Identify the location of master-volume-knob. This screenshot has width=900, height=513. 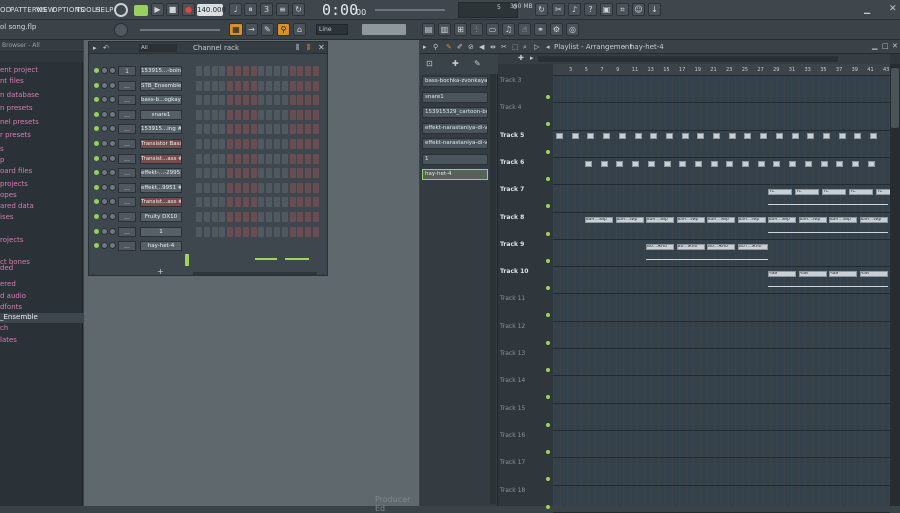
(121, 10).